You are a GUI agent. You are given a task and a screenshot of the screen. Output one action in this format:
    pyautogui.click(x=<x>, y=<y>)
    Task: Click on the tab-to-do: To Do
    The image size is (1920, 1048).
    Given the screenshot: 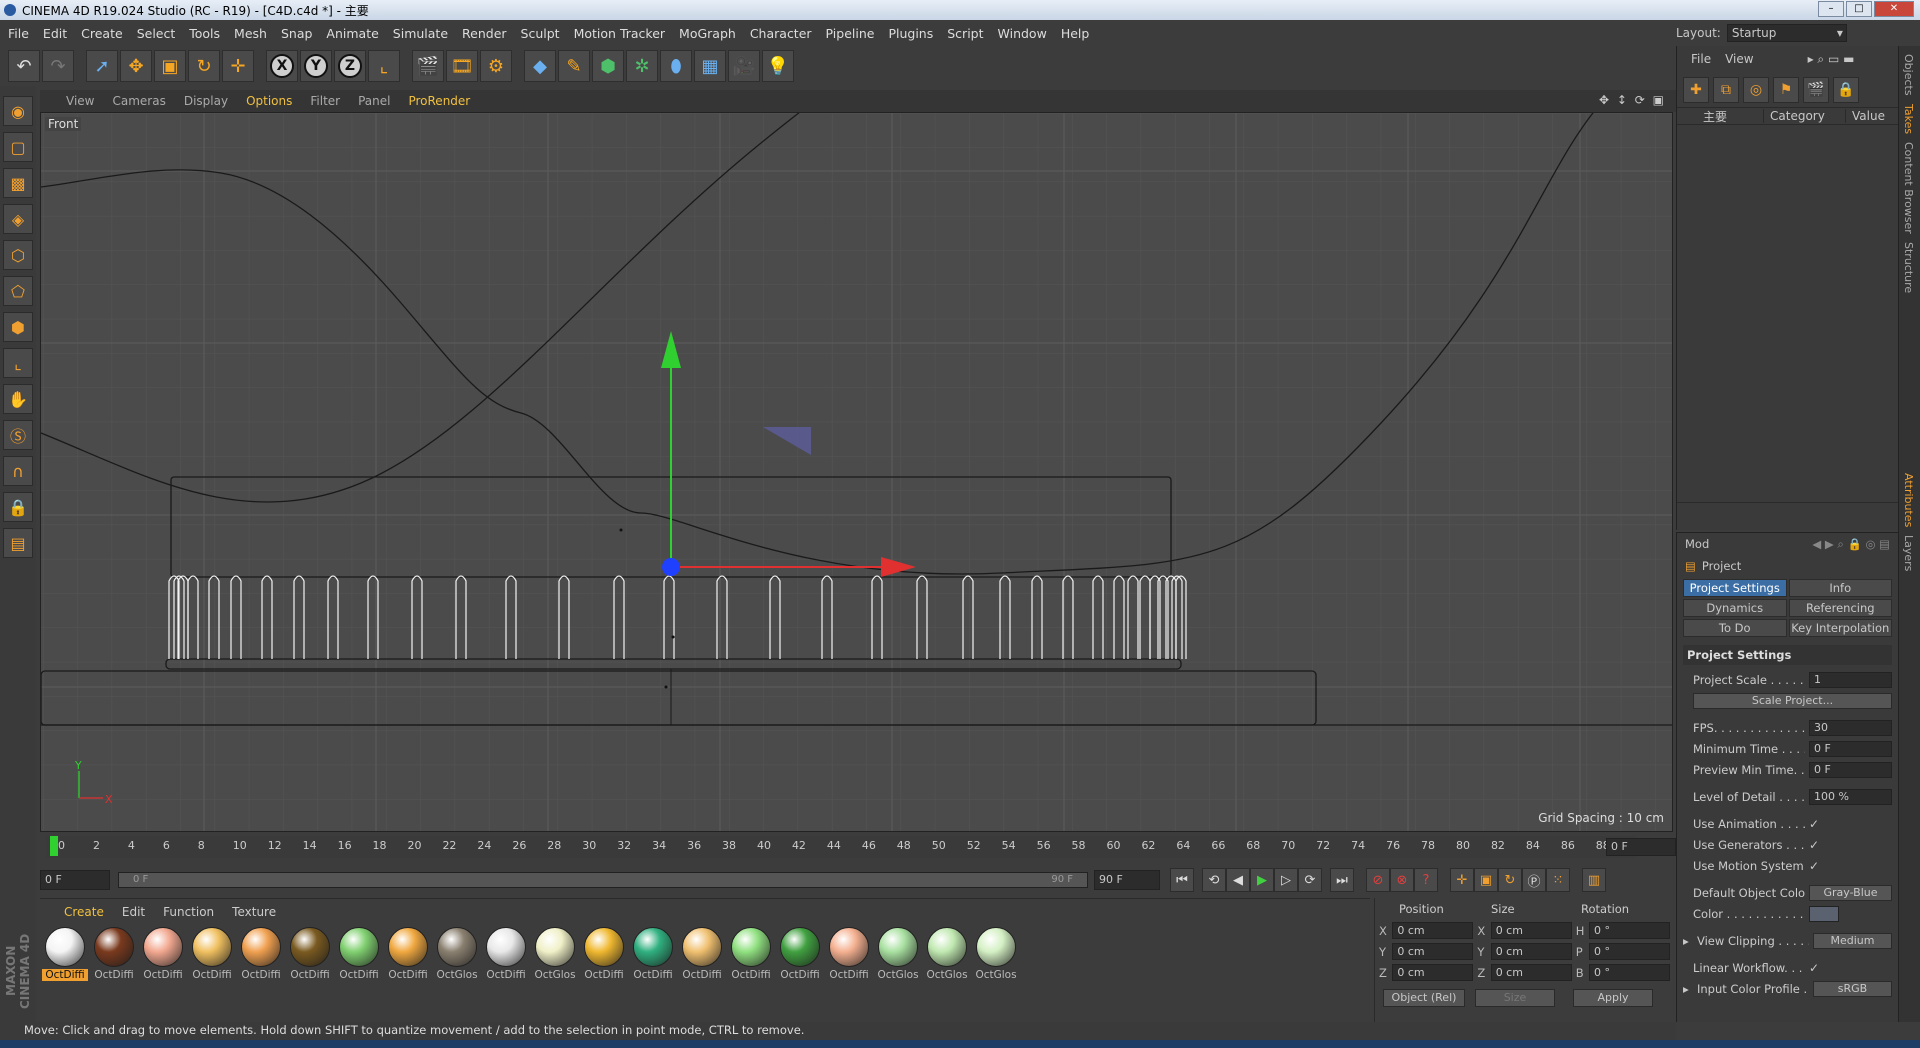 What is the action you would take?
    pyautogui.click(x=1735, y=628)
    